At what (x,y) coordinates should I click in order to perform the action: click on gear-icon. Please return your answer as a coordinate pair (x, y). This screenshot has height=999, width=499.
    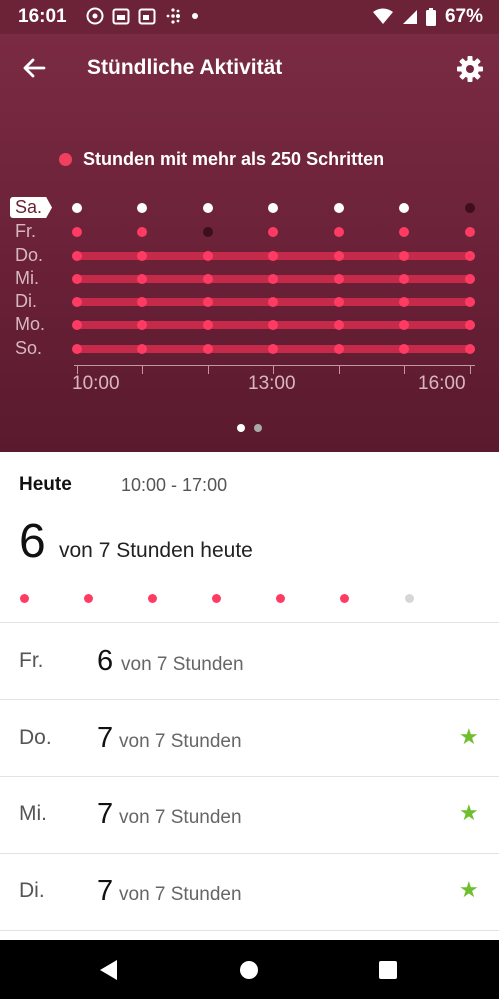
    Looking at the image, I should click on (470, 69).